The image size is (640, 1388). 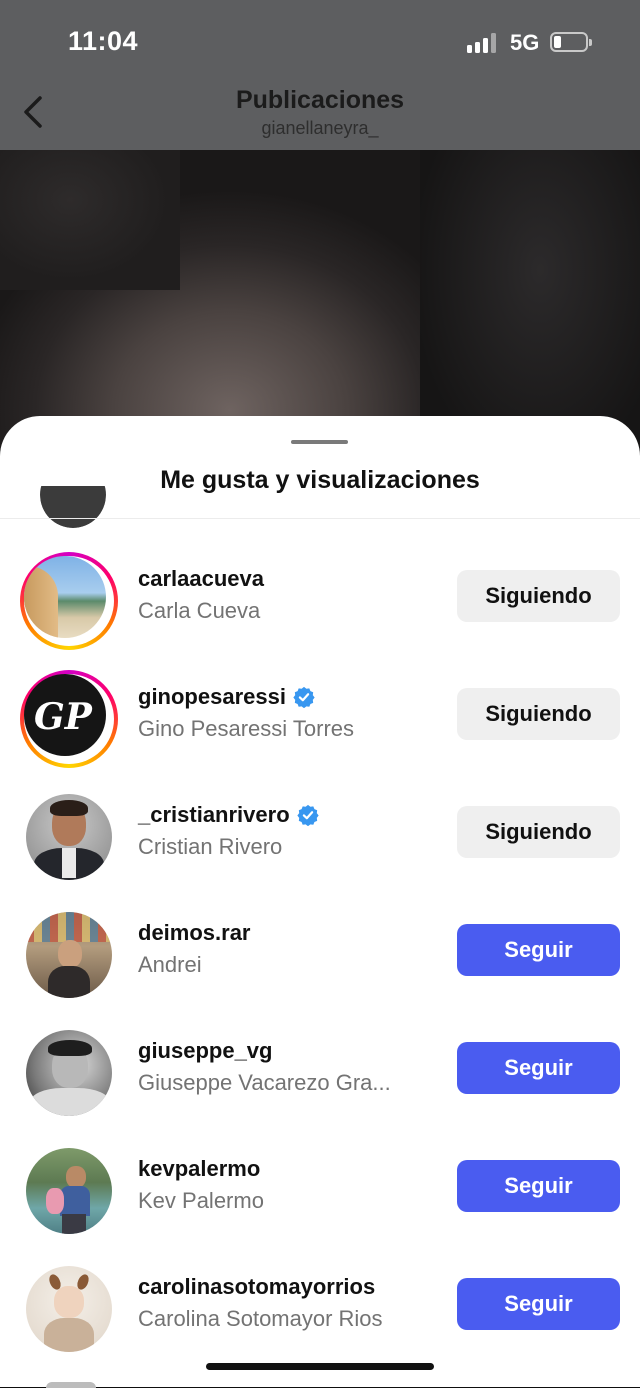 I want to click on full-name: Kev Palermo, so click(x=201, y=1200).